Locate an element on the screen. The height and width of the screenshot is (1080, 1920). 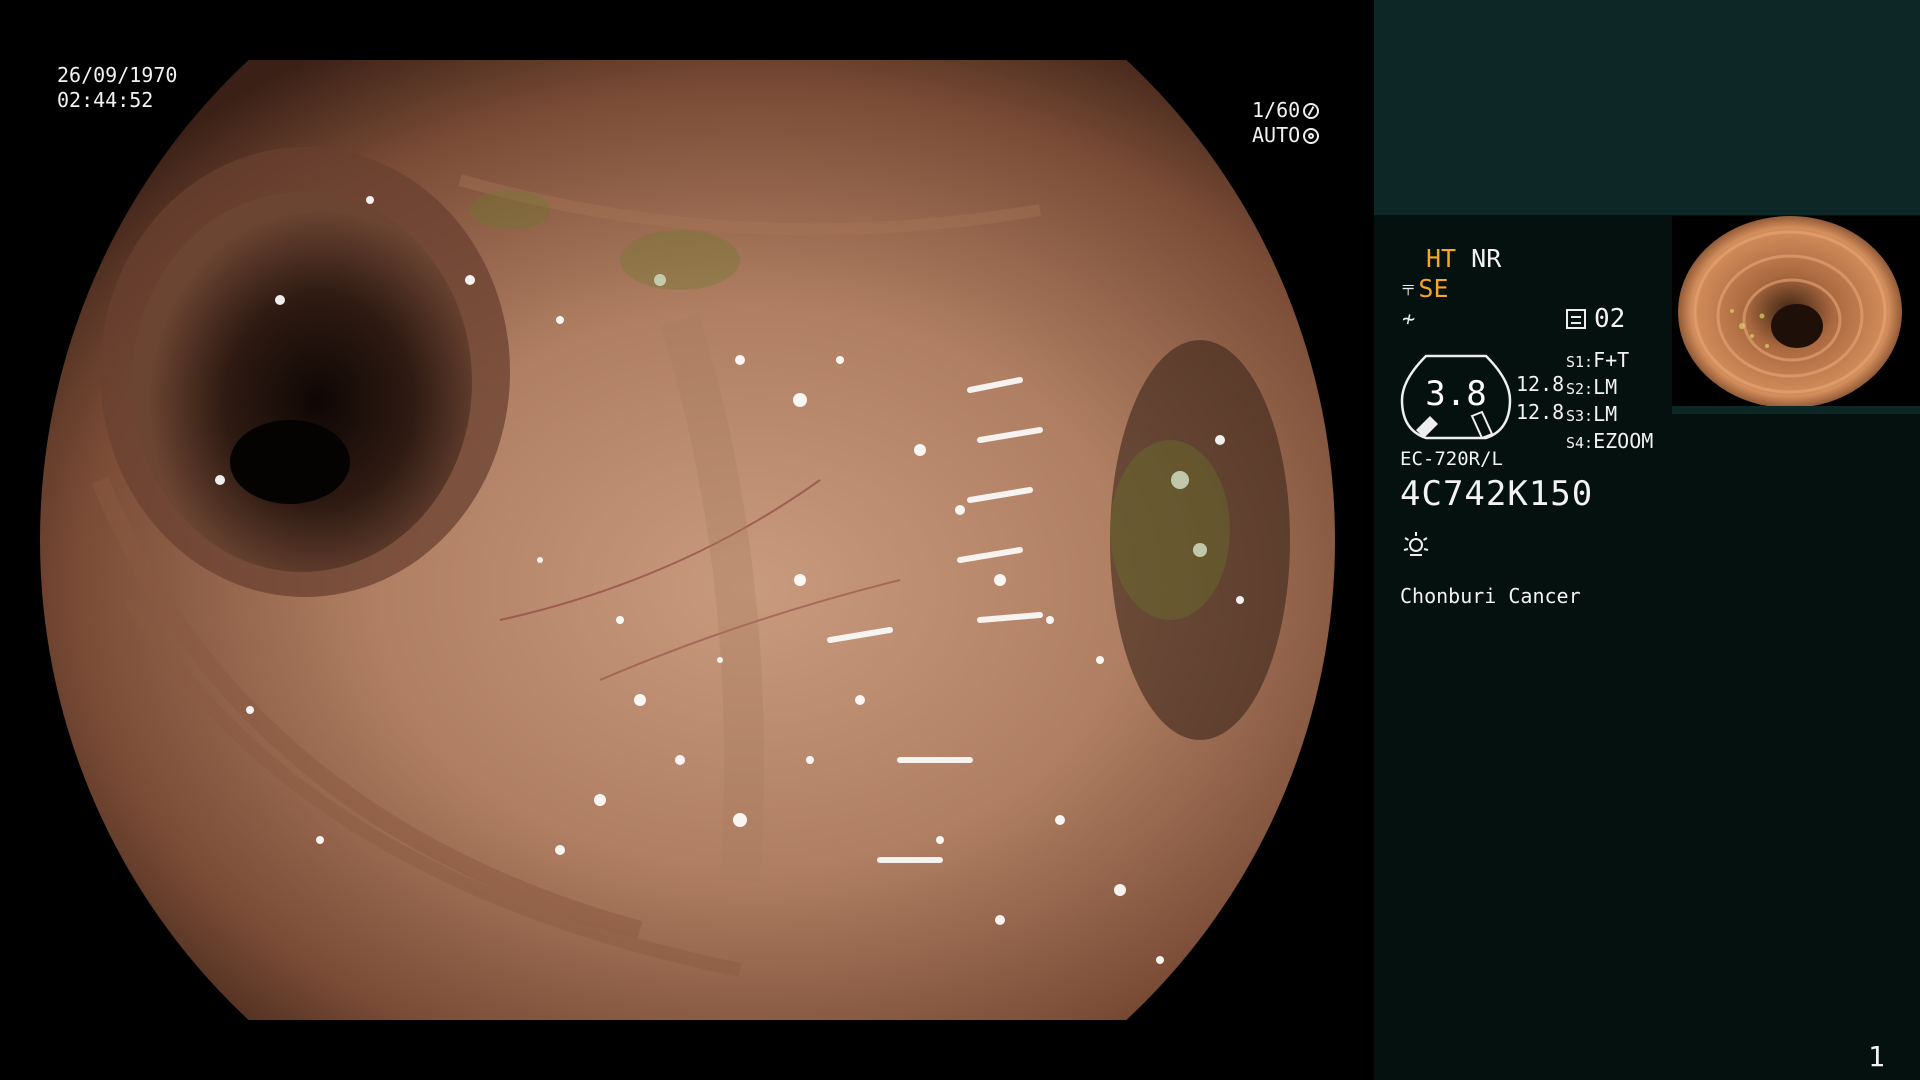
se-indicator: SE is located at coordinates (1433, 288).